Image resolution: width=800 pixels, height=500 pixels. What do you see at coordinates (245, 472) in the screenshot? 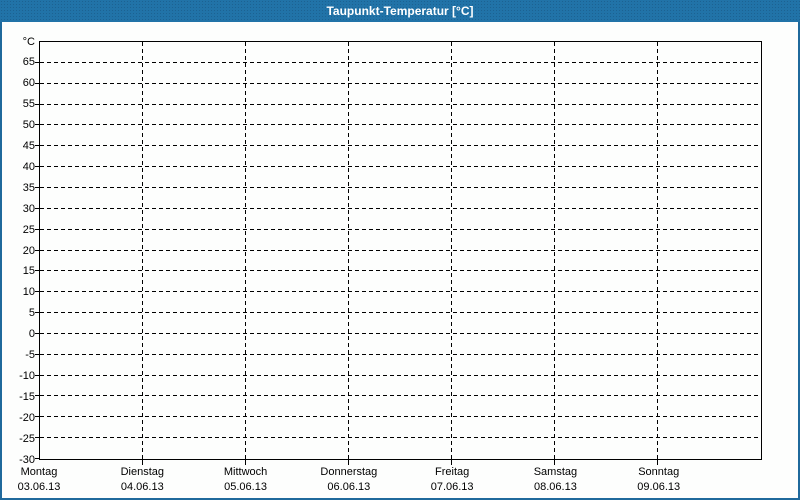
I see `day-name-label: Mittwoch` at bounding box center [245, 472].